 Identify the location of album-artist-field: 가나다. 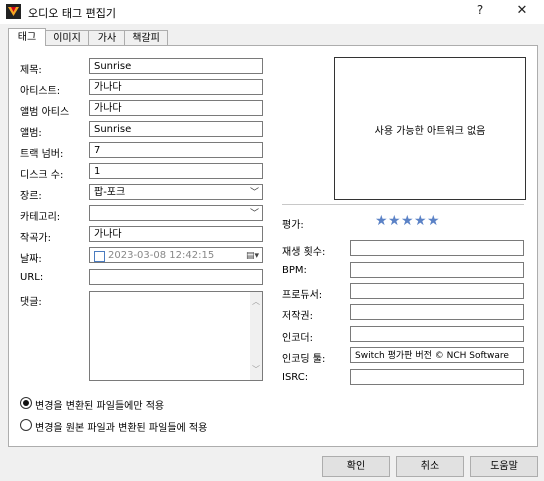
(176, 108).